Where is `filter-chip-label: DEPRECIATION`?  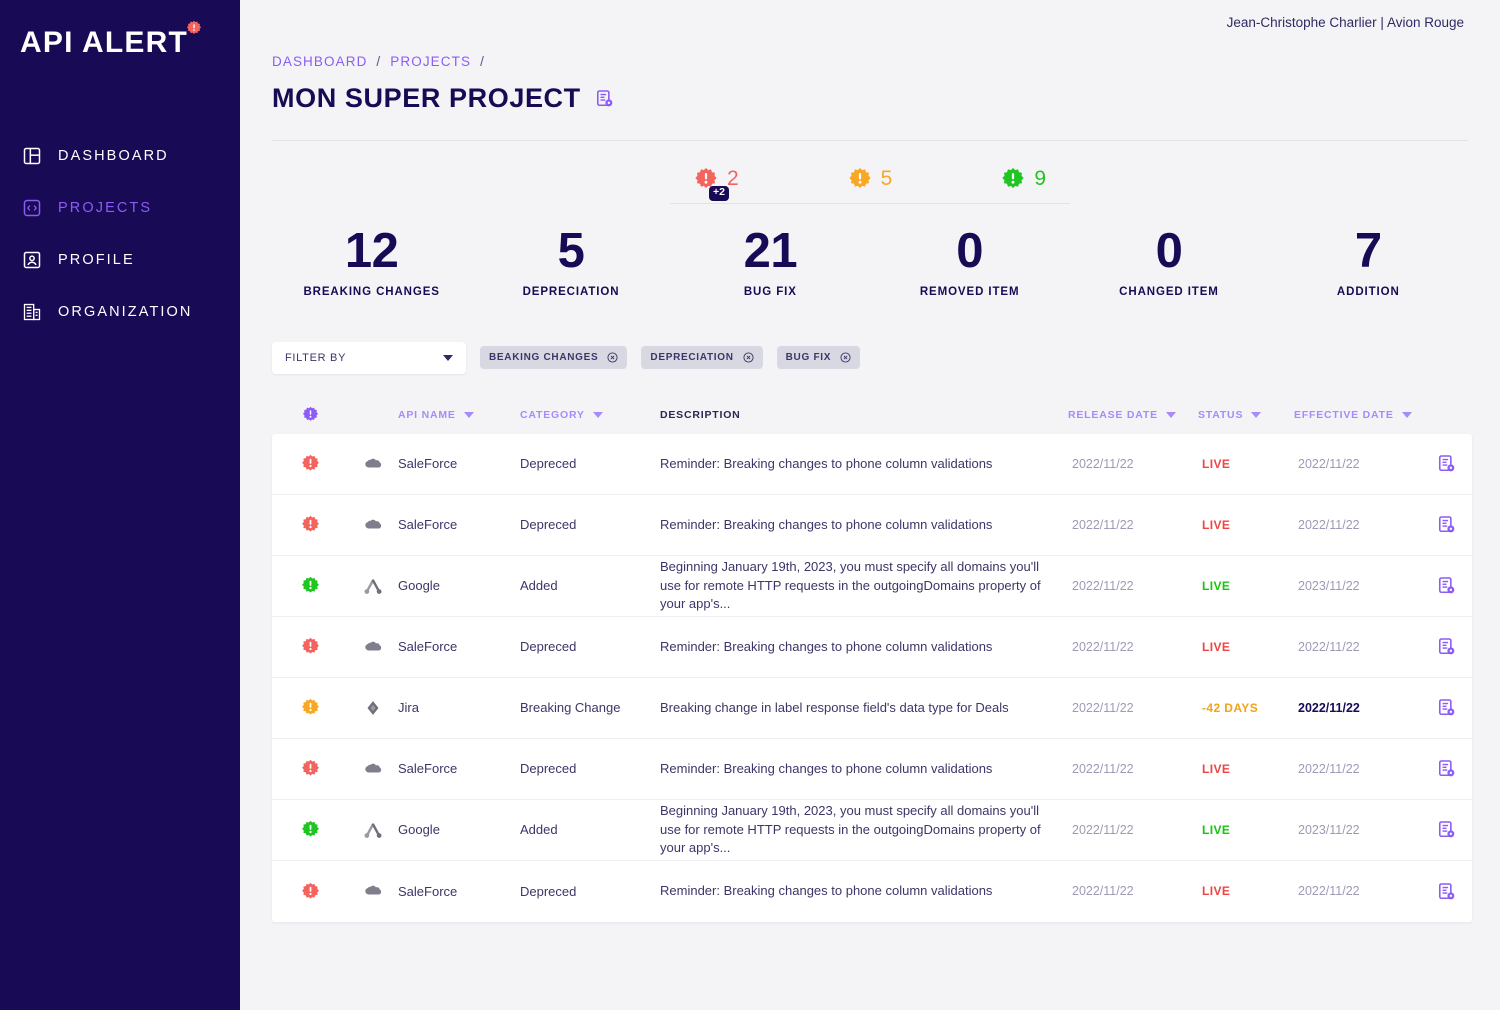 filter-chip-label: DEPRECIATION is located at coordinates (692, 358).